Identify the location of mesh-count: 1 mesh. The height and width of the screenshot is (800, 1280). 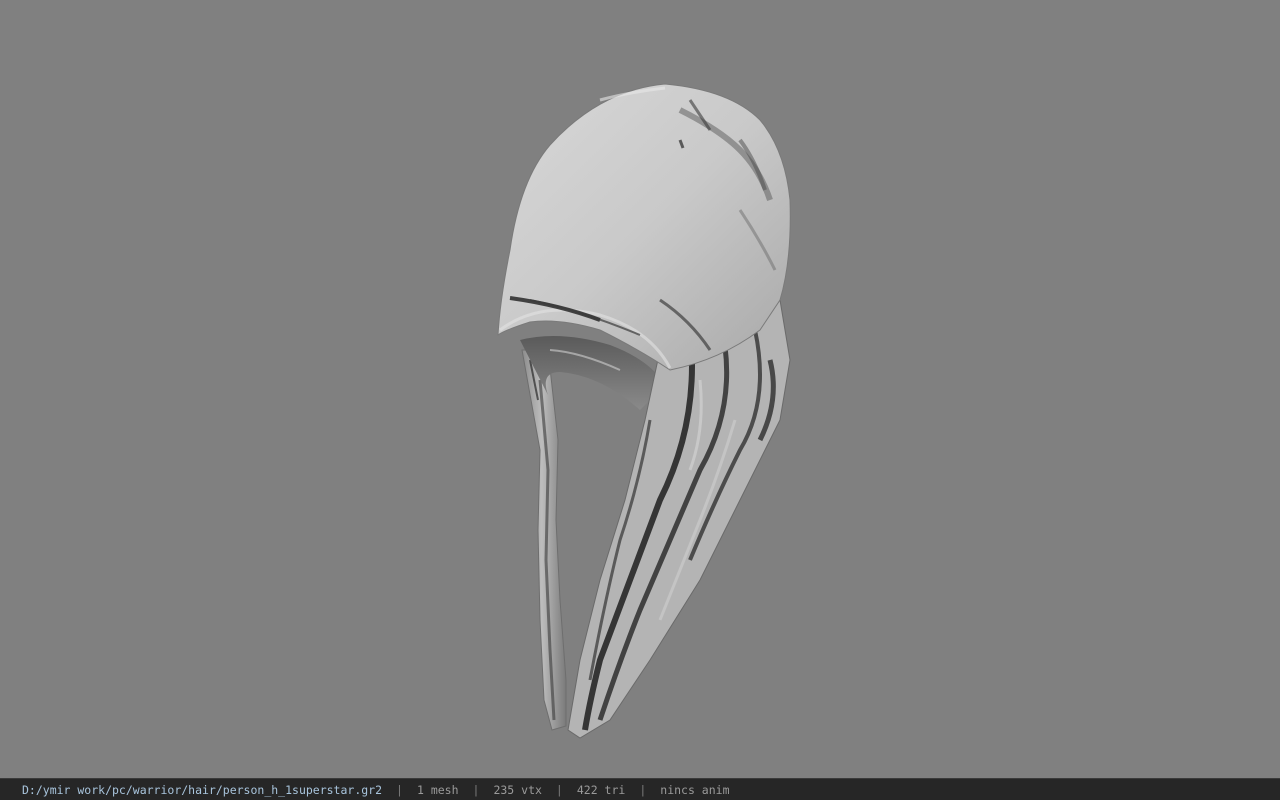
(437, 789).